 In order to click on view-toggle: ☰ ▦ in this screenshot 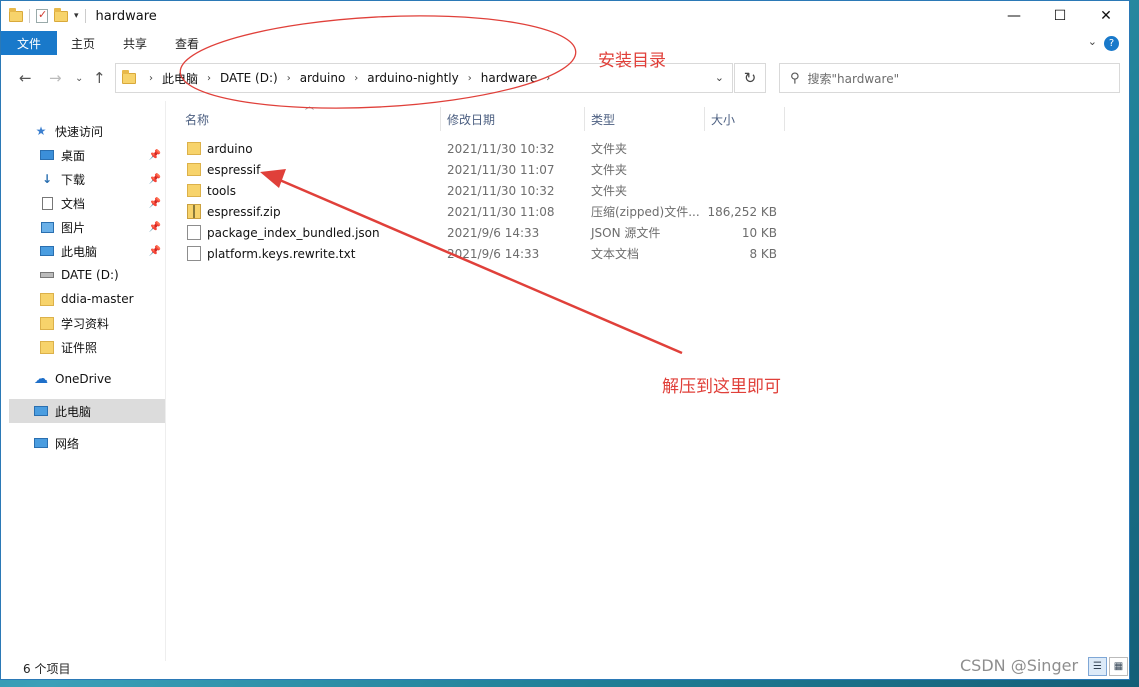, I will do `click(1108, 666)`.